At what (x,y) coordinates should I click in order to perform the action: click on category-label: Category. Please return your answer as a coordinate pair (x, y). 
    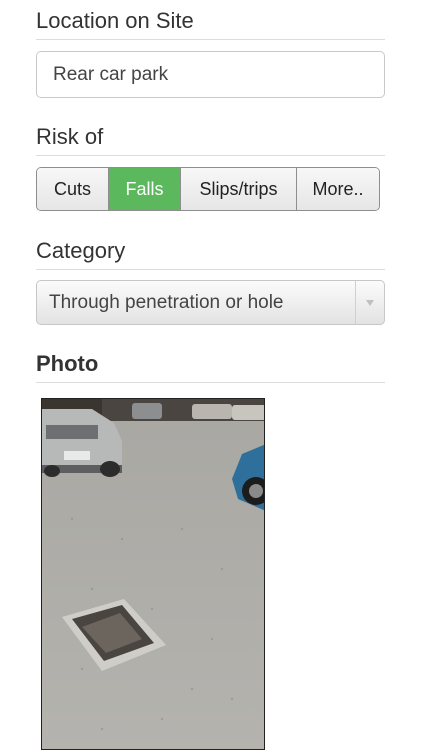
    Looking at the image, I should click on (210, 254).